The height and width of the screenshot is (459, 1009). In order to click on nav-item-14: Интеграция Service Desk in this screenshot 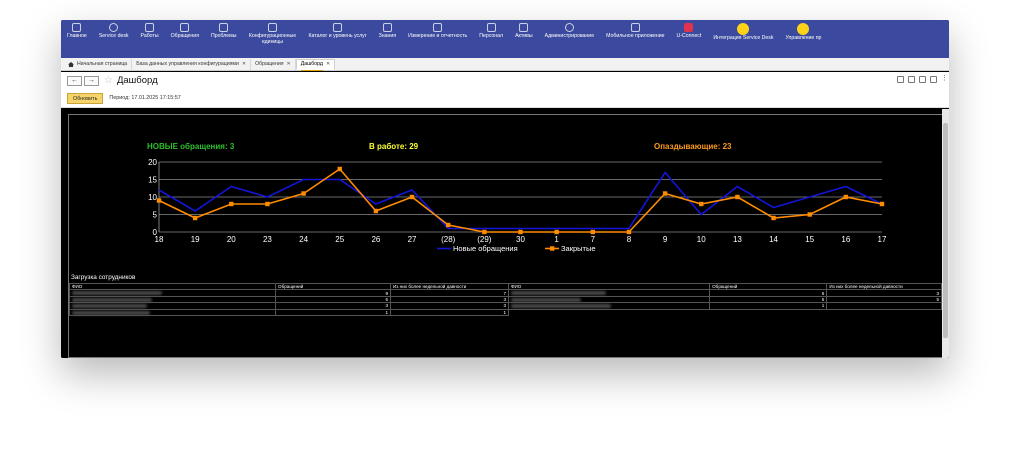, I will do `click(743, 39)`.